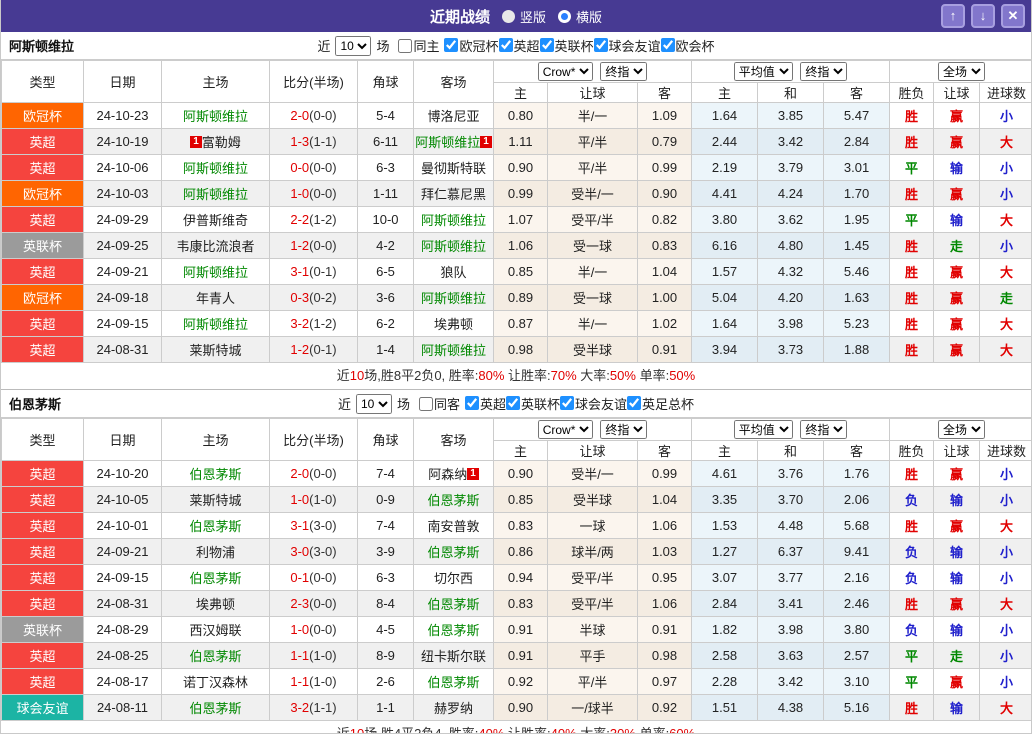  What do you see at coordinates (215, 439) in the screenshot?
I see `col-home: 主场` at bounding box center [215, 439].